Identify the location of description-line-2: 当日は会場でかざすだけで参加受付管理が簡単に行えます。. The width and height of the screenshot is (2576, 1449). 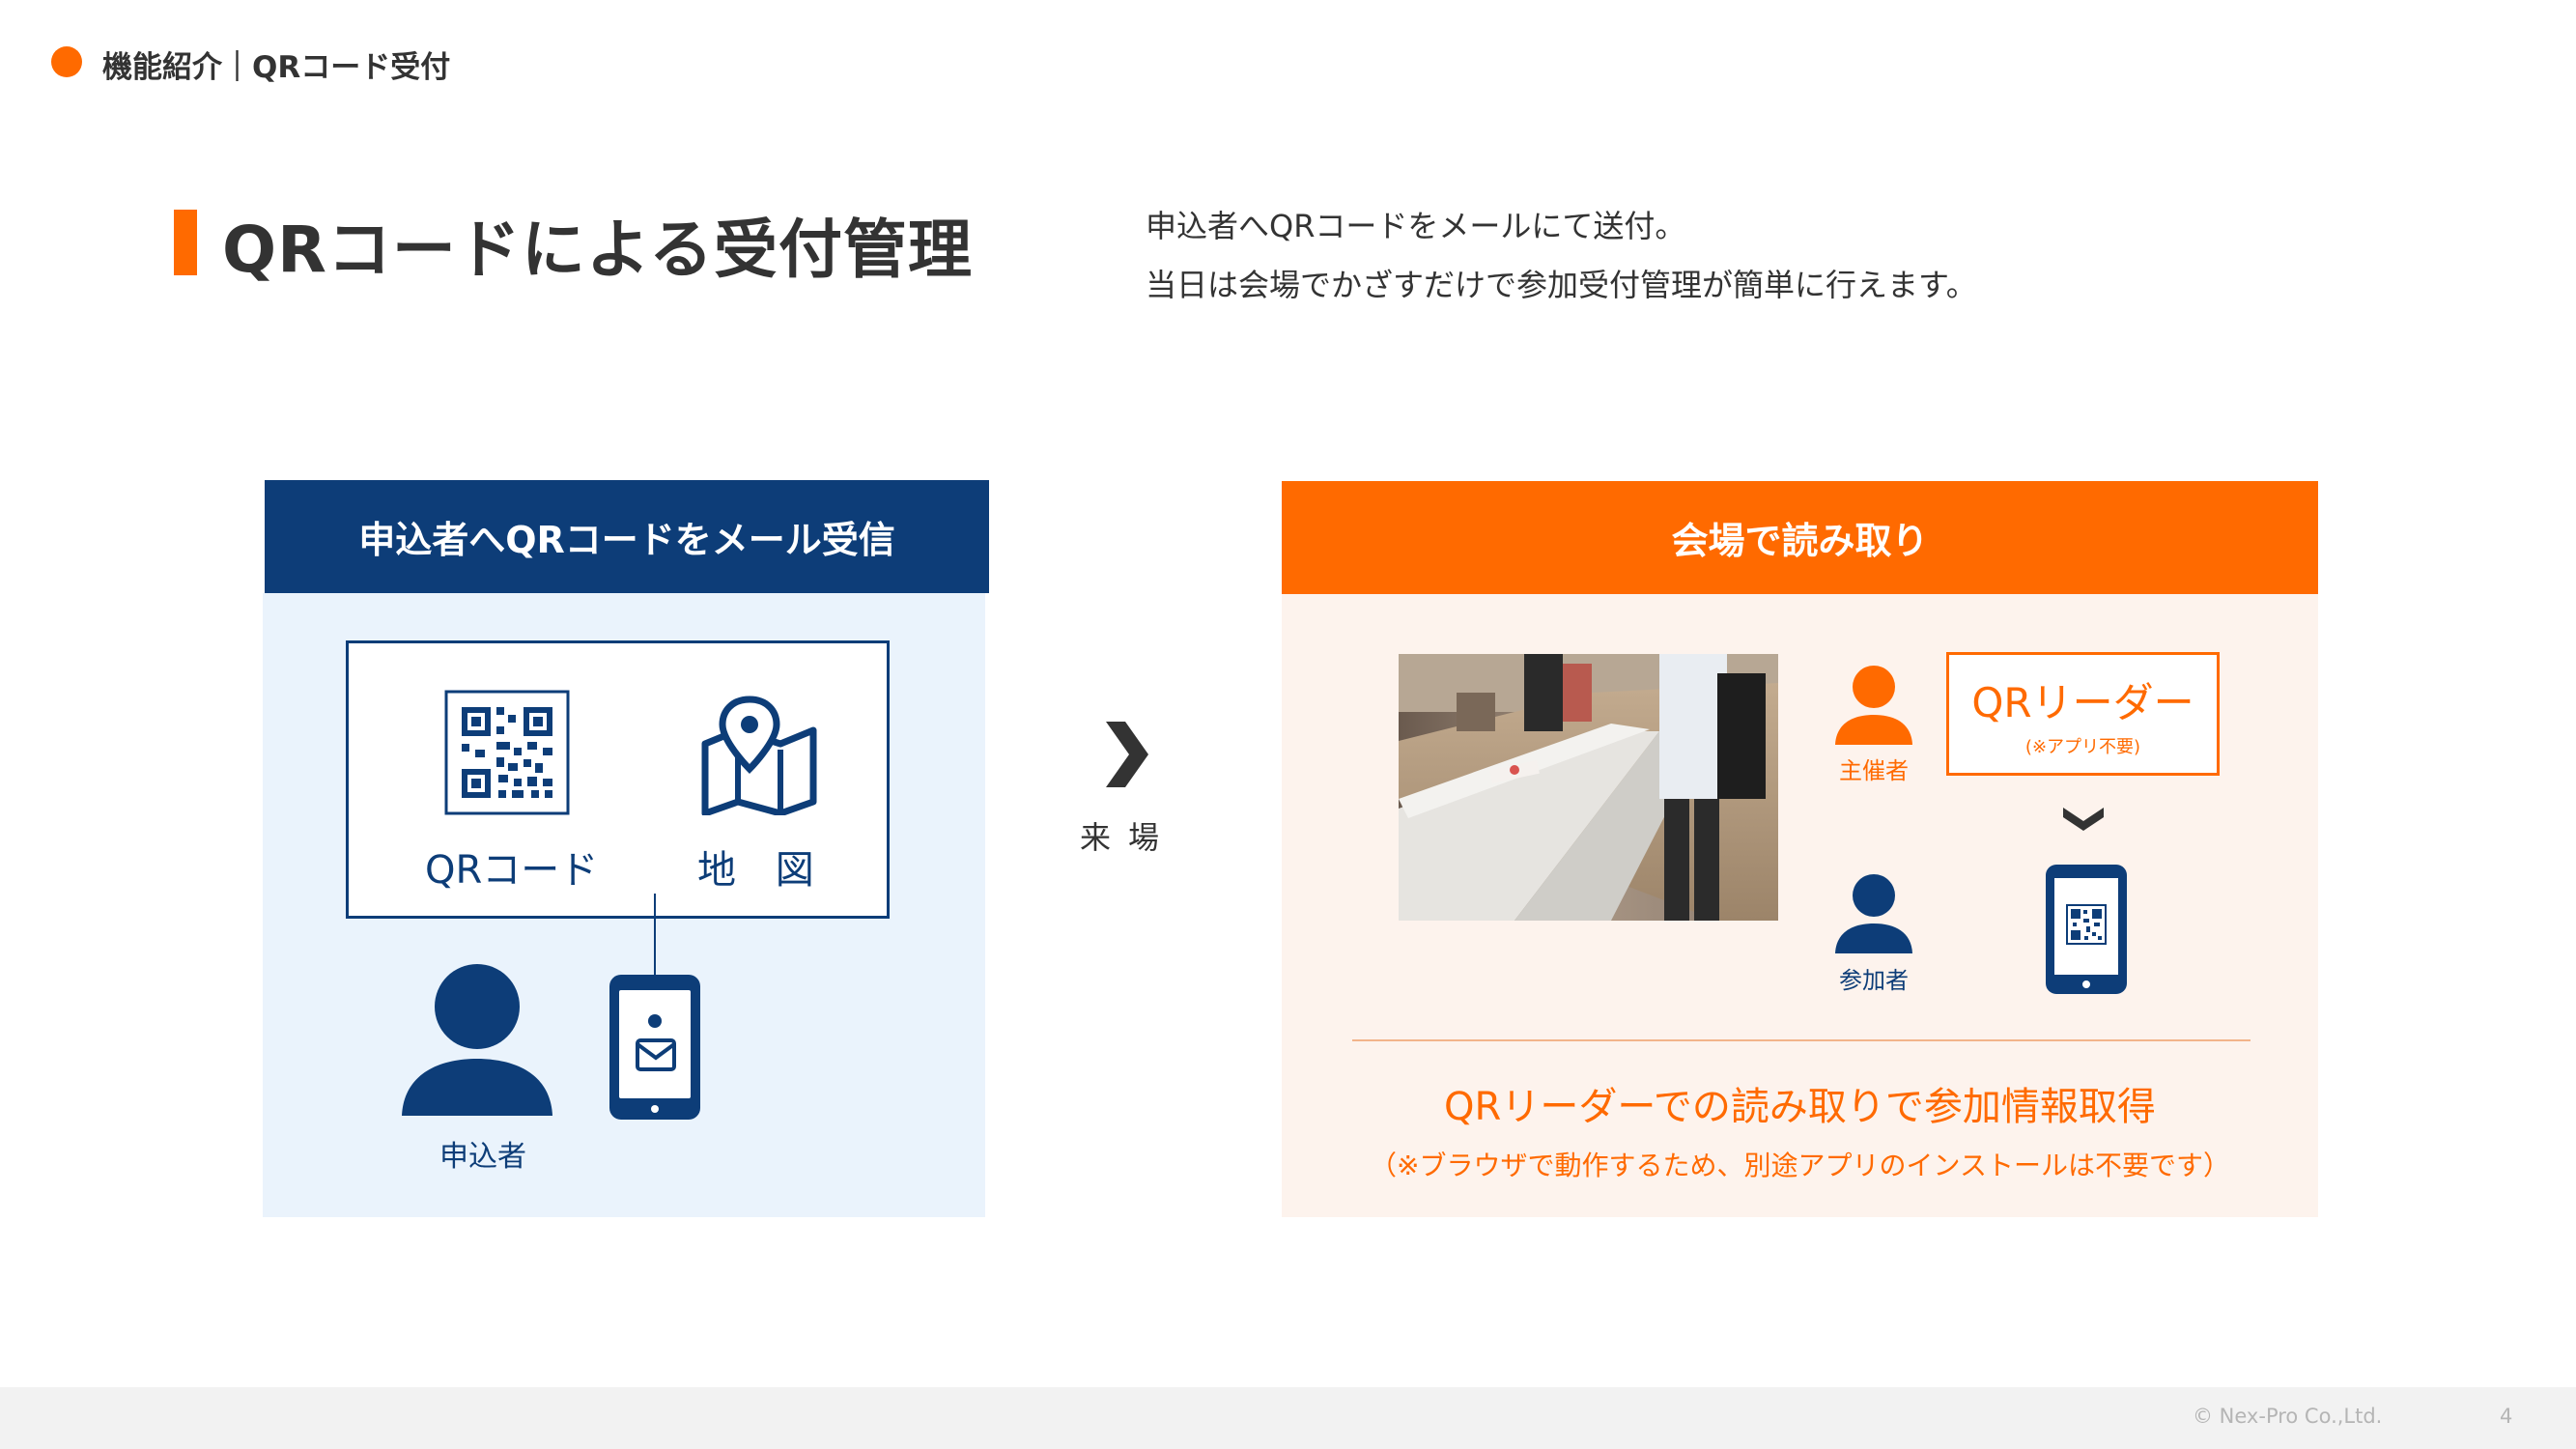
(1561, 285).